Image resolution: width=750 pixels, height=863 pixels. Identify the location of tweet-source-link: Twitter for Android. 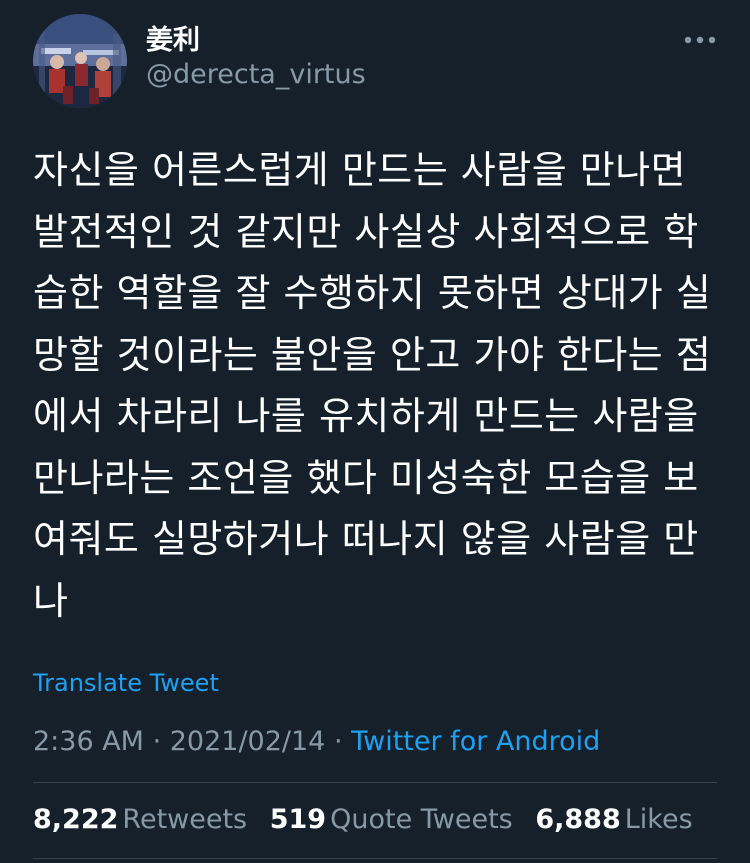
(475, 741).